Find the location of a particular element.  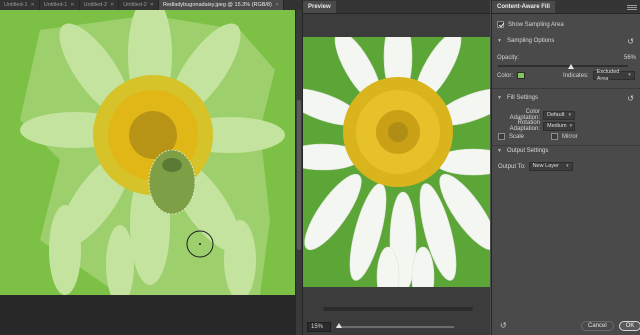

tab-content-aware-fill: Content-Aware Fill is located at coordinates (523, 7).